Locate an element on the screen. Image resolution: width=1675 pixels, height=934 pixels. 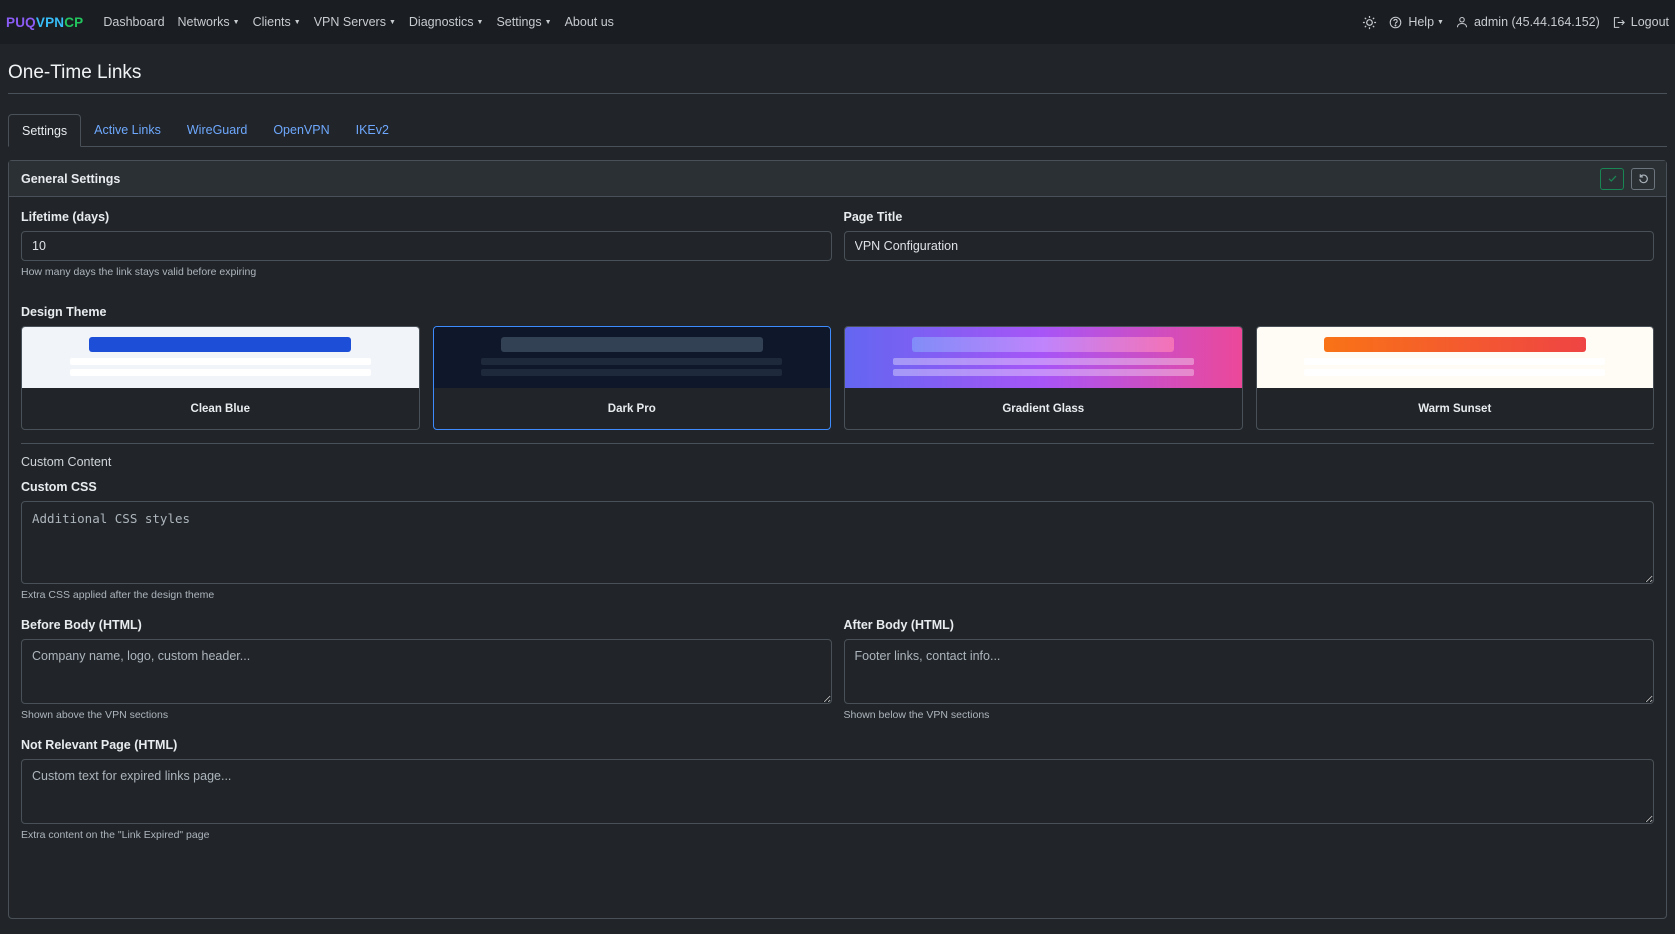
check-icon is located at coordinates (1612, 178).